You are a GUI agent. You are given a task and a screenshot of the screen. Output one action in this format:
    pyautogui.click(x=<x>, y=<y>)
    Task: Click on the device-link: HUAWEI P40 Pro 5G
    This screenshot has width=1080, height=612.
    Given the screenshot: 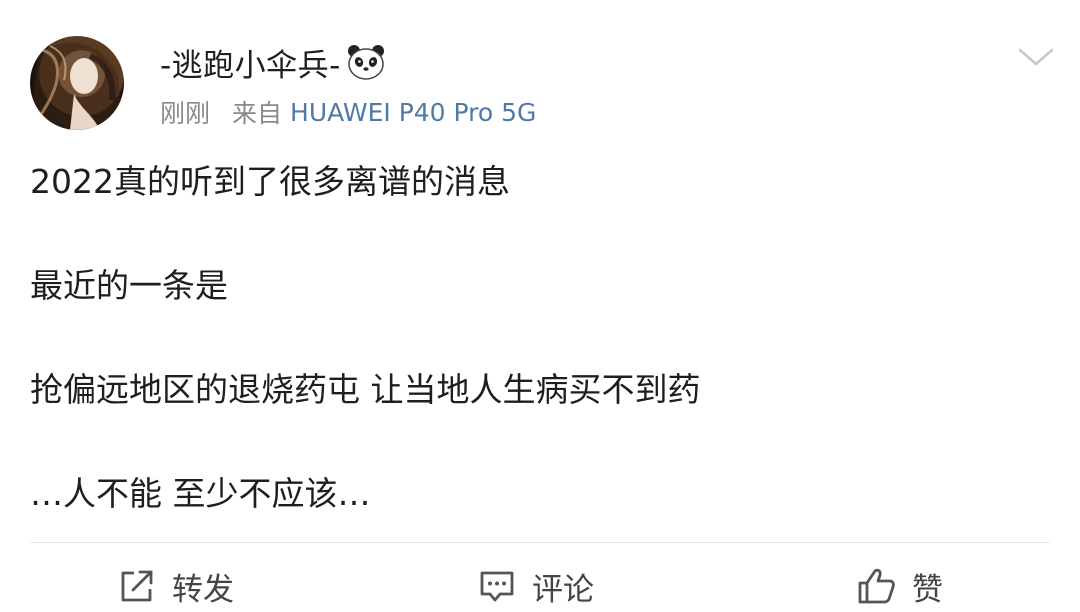 What is the action you would take?
    pyautogui.click(x=413, y=112)
    